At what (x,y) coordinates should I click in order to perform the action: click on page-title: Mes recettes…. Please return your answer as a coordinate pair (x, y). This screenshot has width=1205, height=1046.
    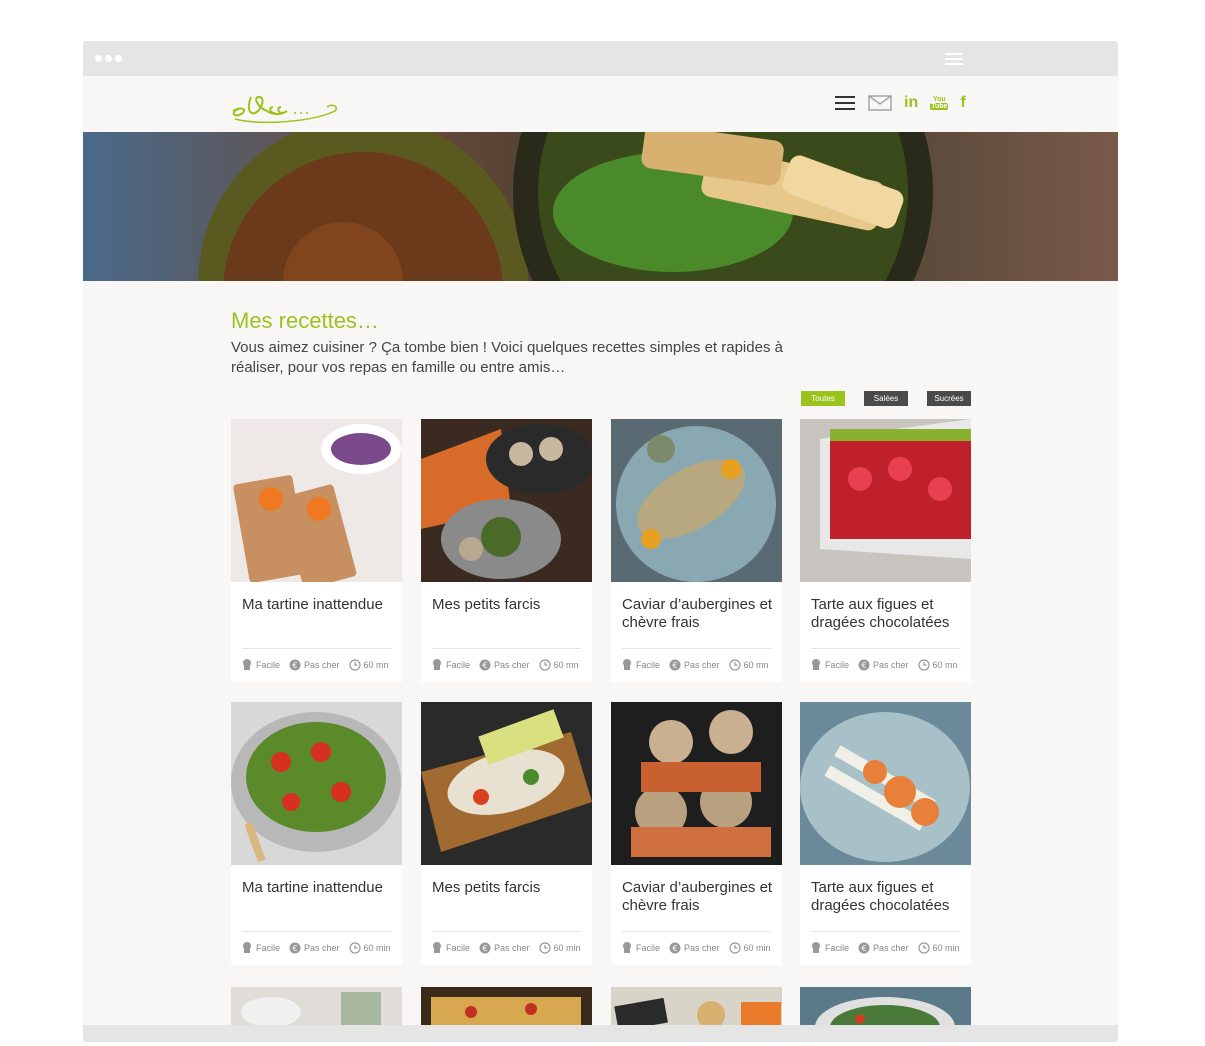
    Looking at the image, I should click on (305, 320).